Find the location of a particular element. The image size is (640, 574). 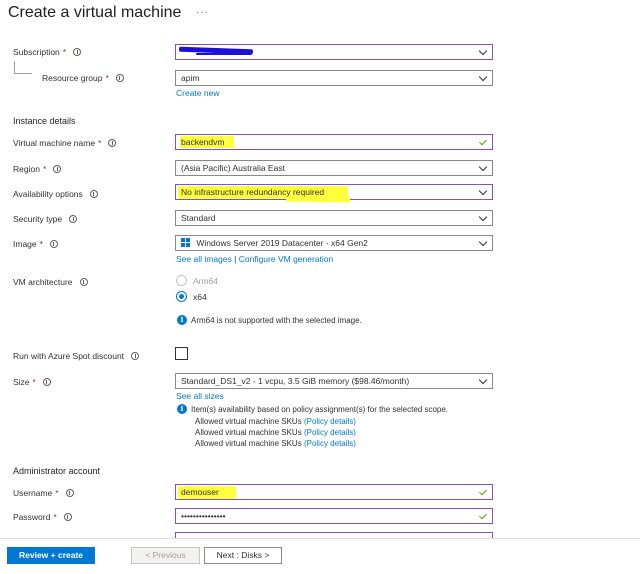

vm-architecture-label: VM architecture is located at coordinates (50, 282).